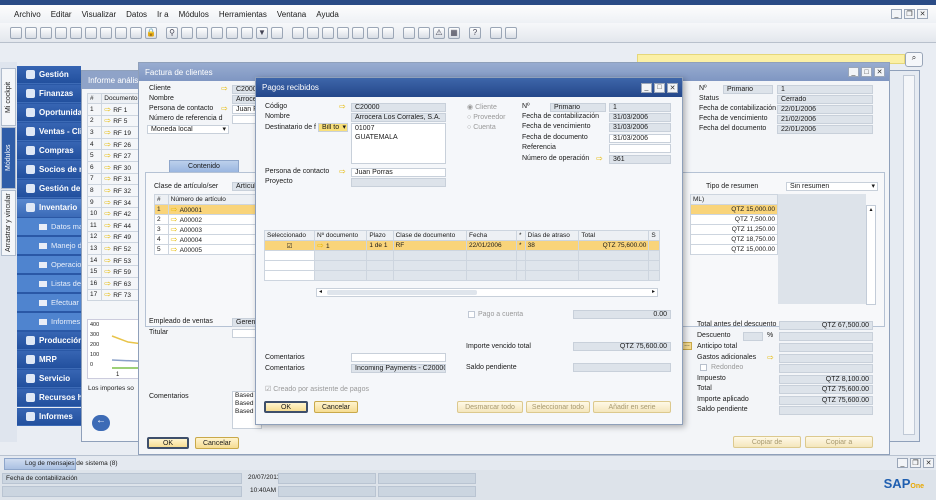 Image resolution: width=936 pixels, height=500 pixels. I want to click on payment-means-icon, so click(358, 32).